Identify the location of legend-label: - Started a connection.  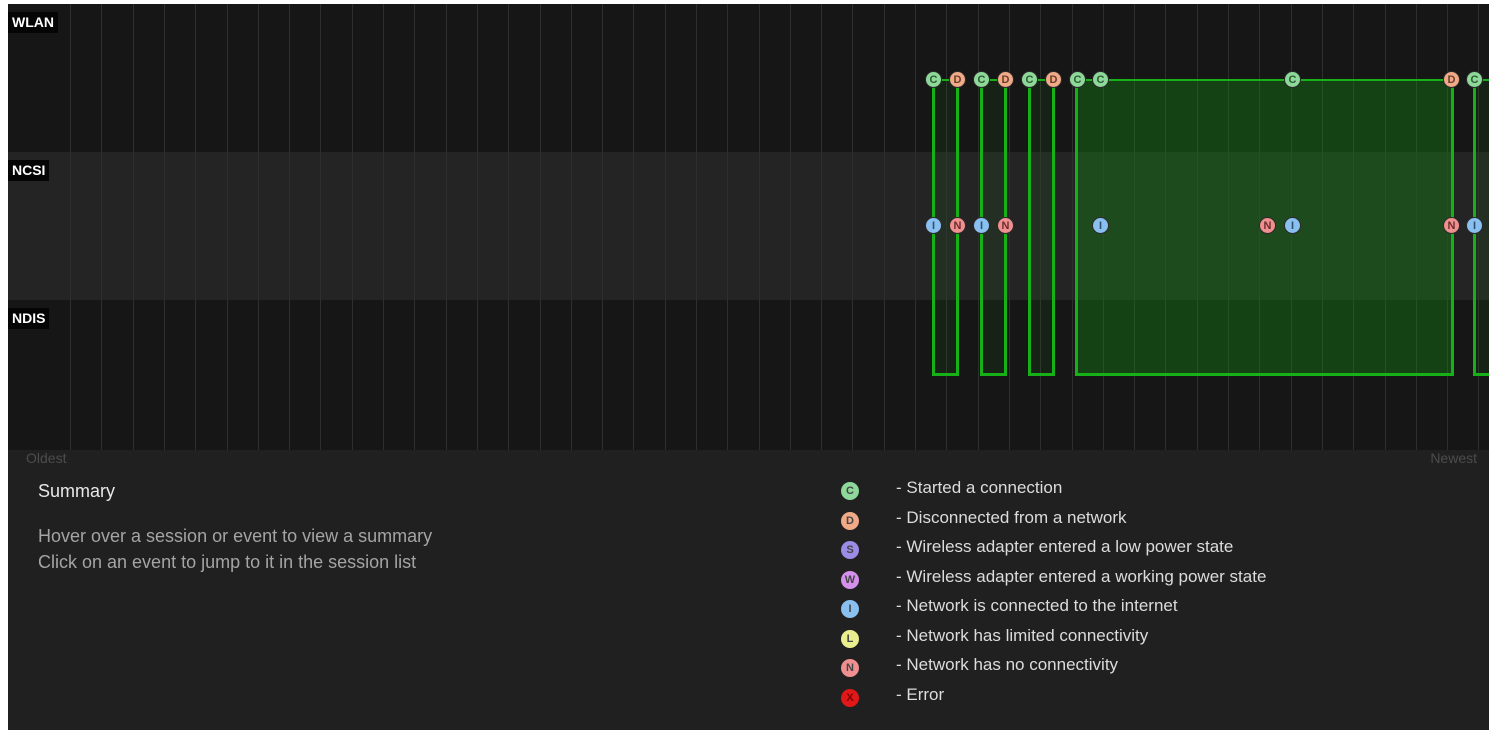
(979, 487).